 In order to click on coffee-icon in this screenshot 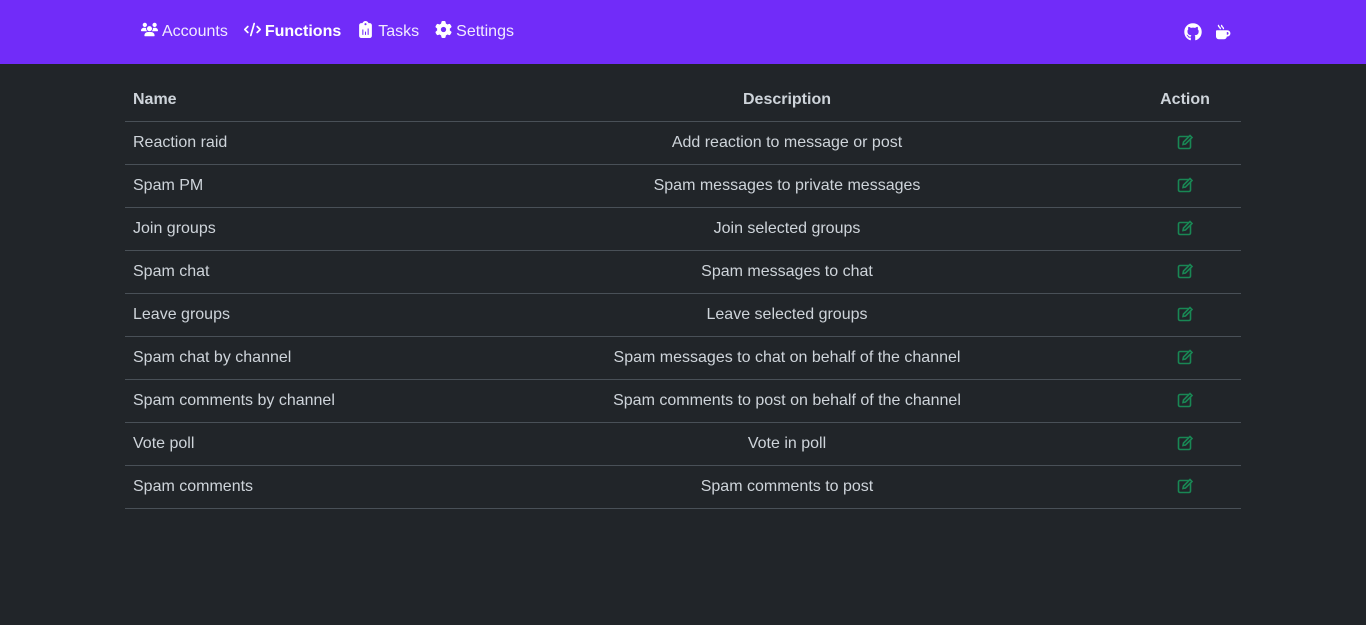, I will do `click(1225, 32)`.